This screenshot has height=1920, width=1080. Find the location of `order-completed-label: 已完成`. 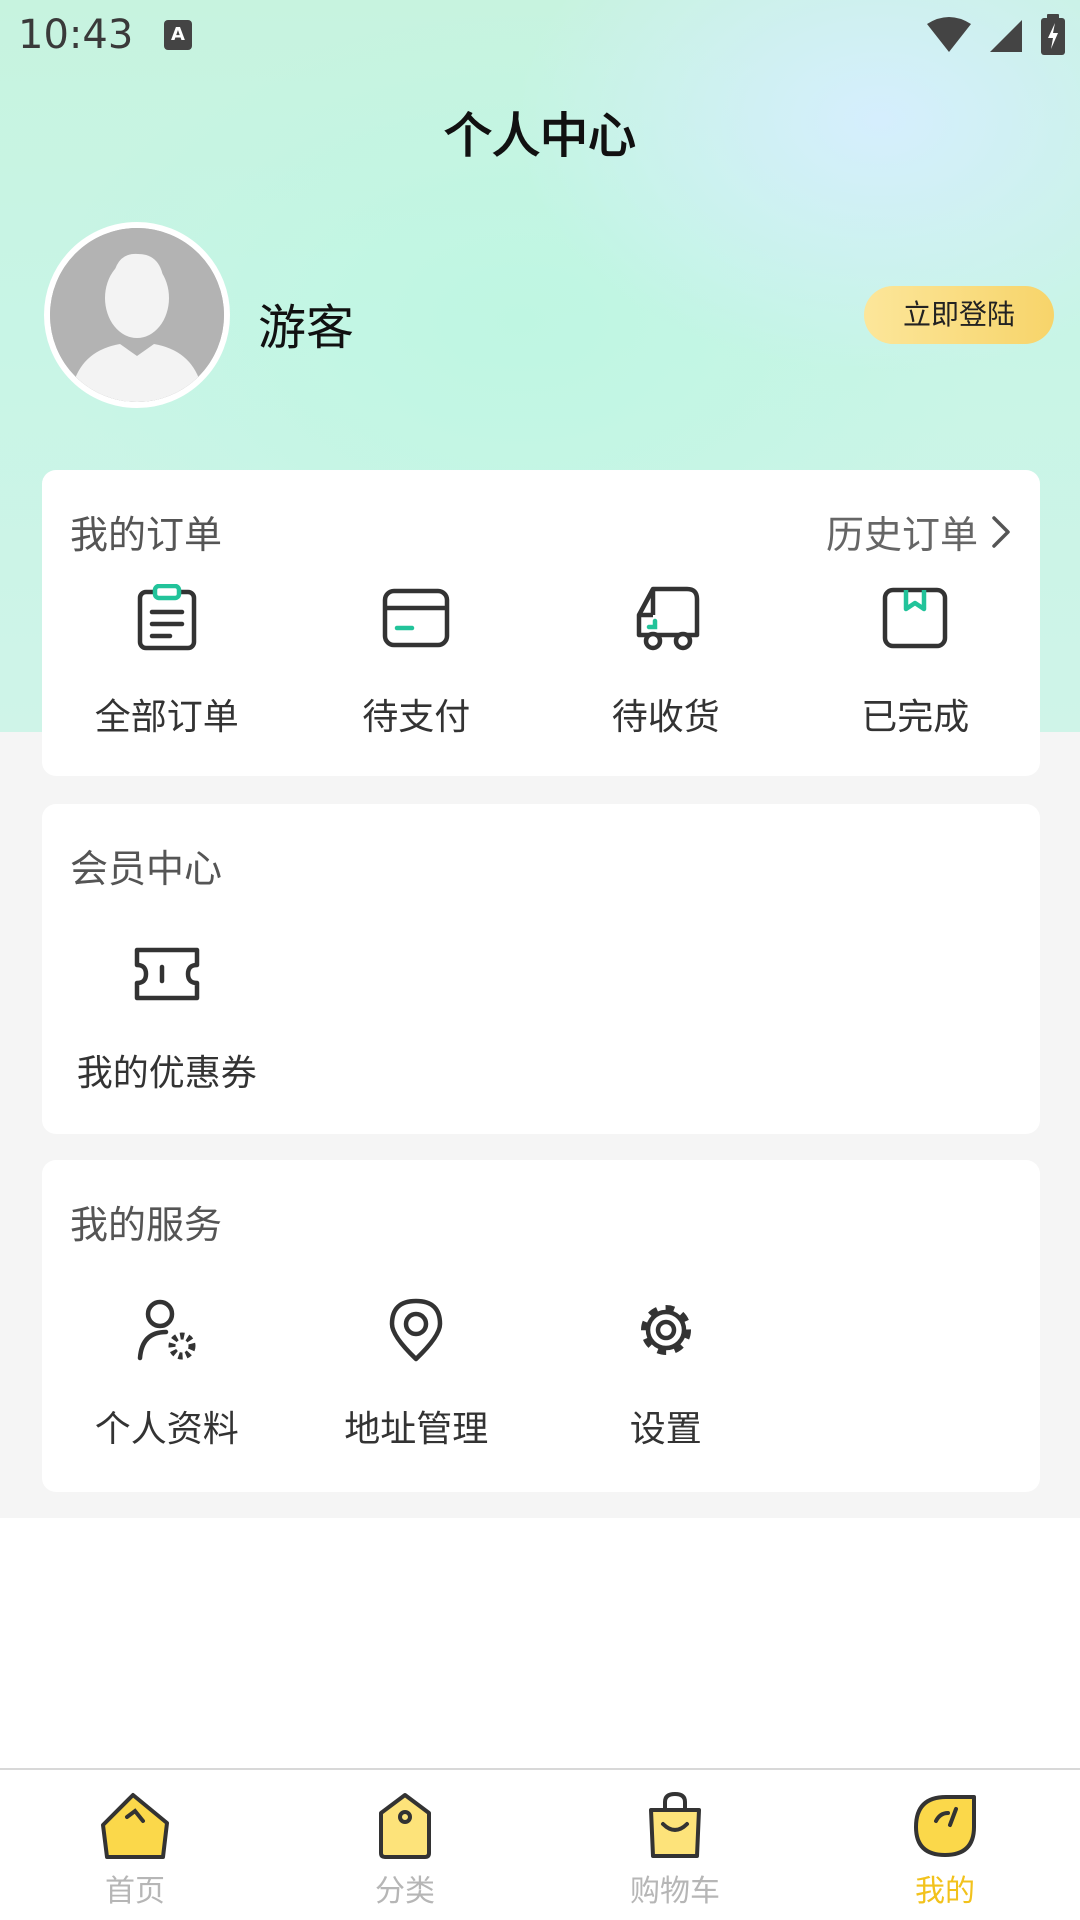

order-completed-label: 已完成 is located at coordinates (915, 717).